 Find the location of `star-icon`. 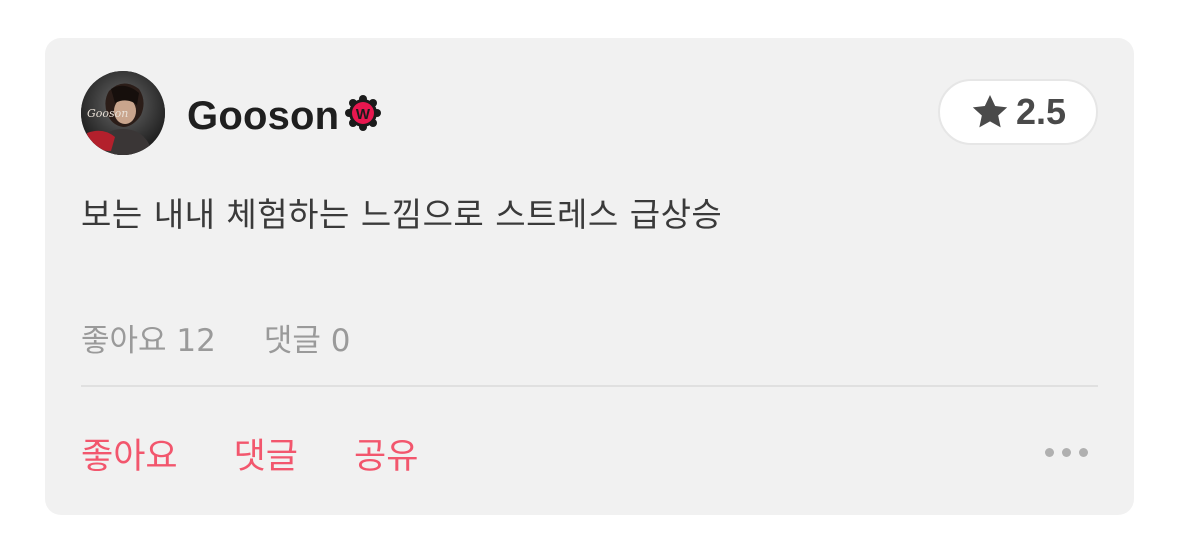

star-icon is located at coordinates (990, 111).